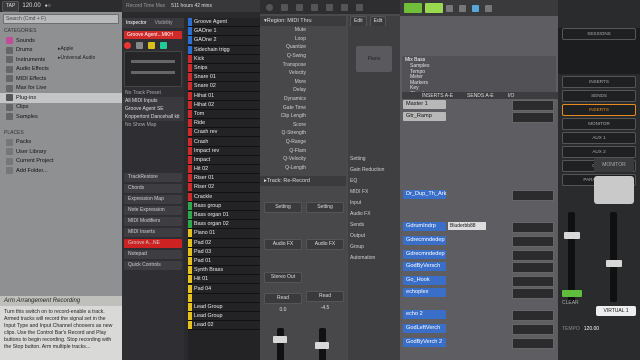 The height and width of the screenshot is (360, 640). Describe the element at coordinates (224, 234) in the screenshot. I see `track-row: Piano 01` at that location.